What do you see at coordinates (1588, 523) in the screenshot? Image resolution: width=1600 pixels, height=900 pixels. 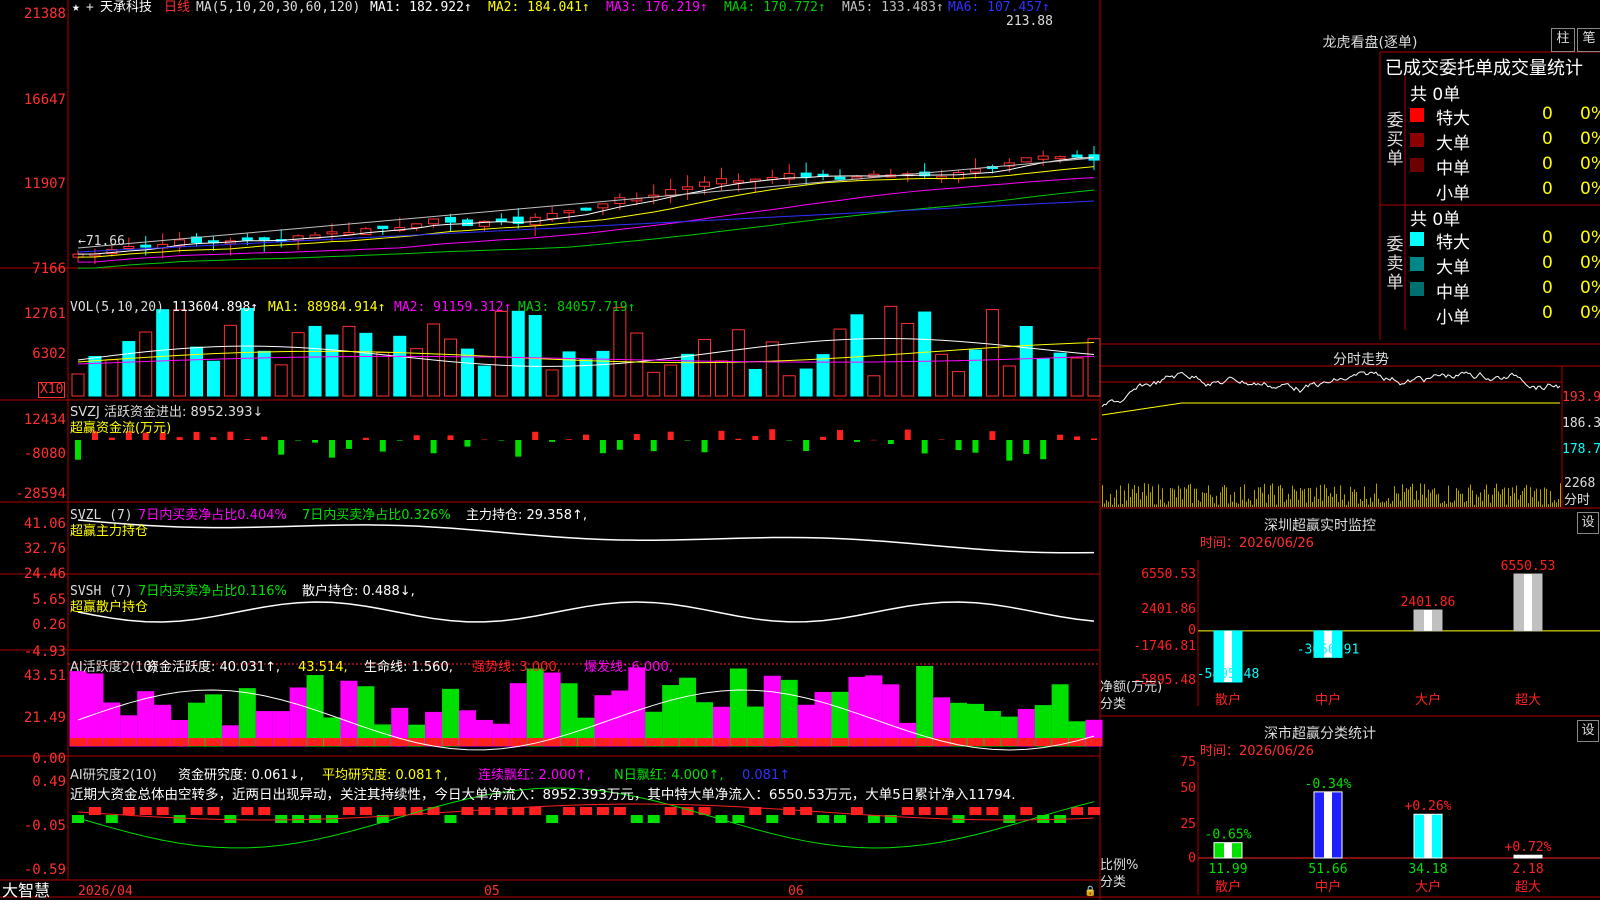 I see `sz-monitor-settings-button: 设` at bounding box center [1588, 523].